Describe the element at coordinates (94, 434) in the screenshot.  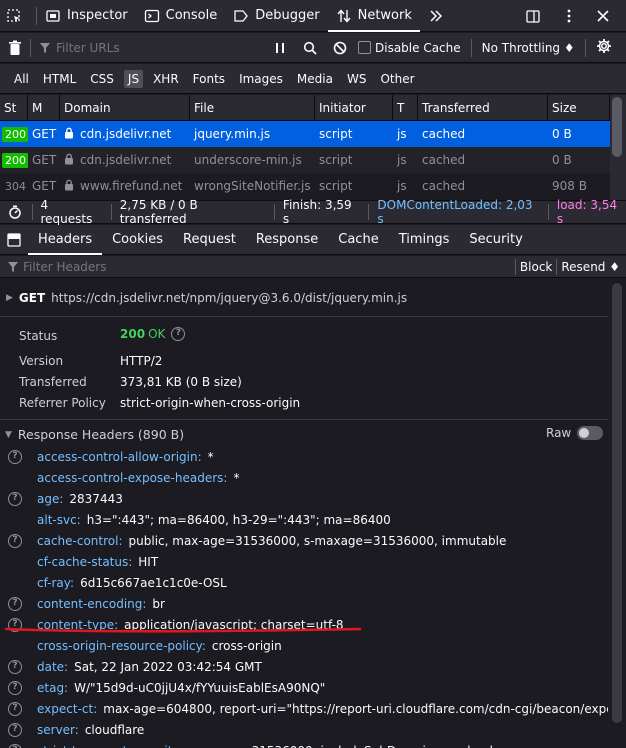
I see `response-headers-section-toggle: ▼ Response Headers (890 B)` at that location.